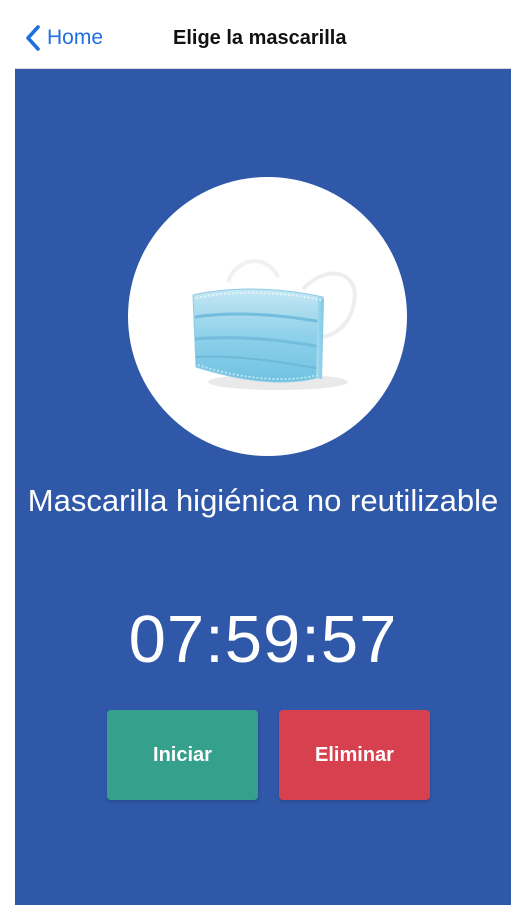 The height and width of the screenshot is (905, 511). What do you see at coordinates (263, 639) in the screenshot?
I see `countdown-timer: 07:59:57` at bounding box center [263, 639].